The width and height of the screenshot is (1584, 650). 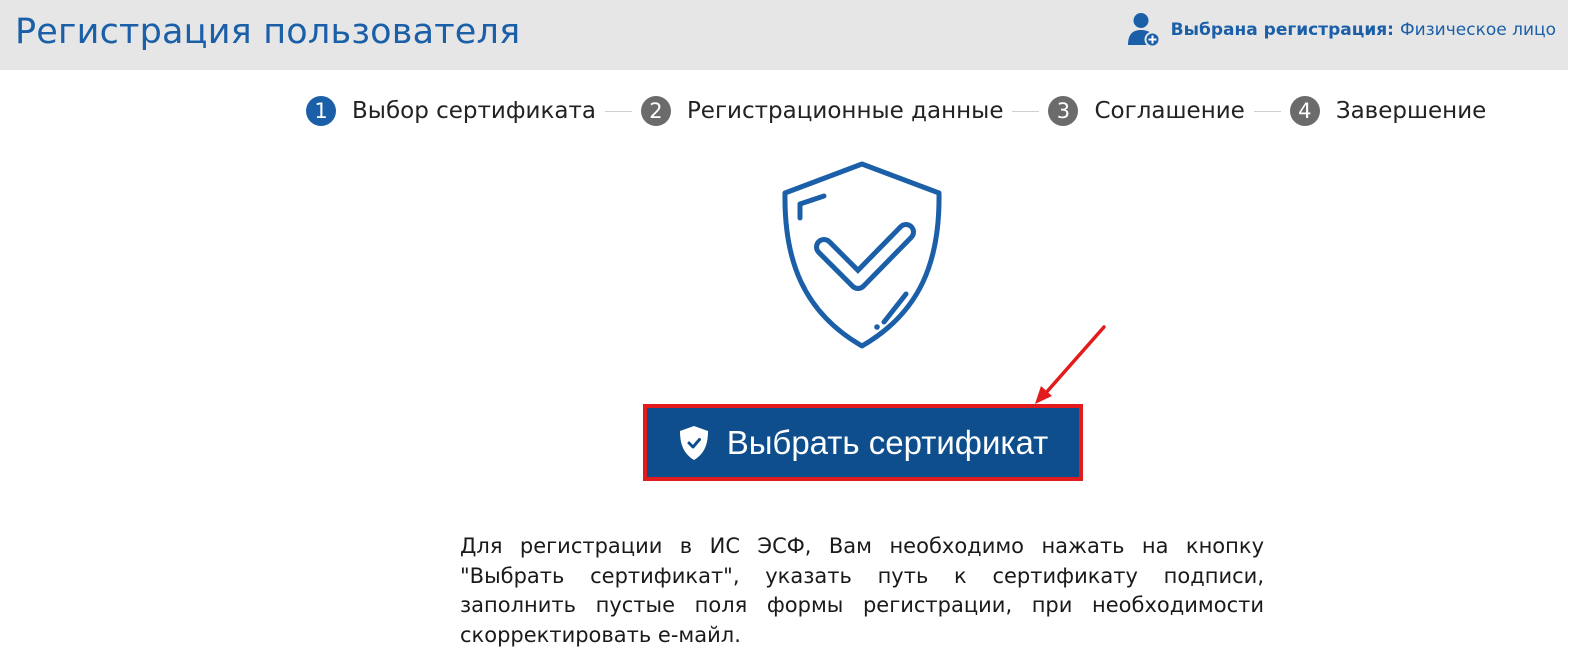 What do you see at coordinates (1576, 319) in the screenshot?
I see `page-edge` at bounding box center [1576, 319].